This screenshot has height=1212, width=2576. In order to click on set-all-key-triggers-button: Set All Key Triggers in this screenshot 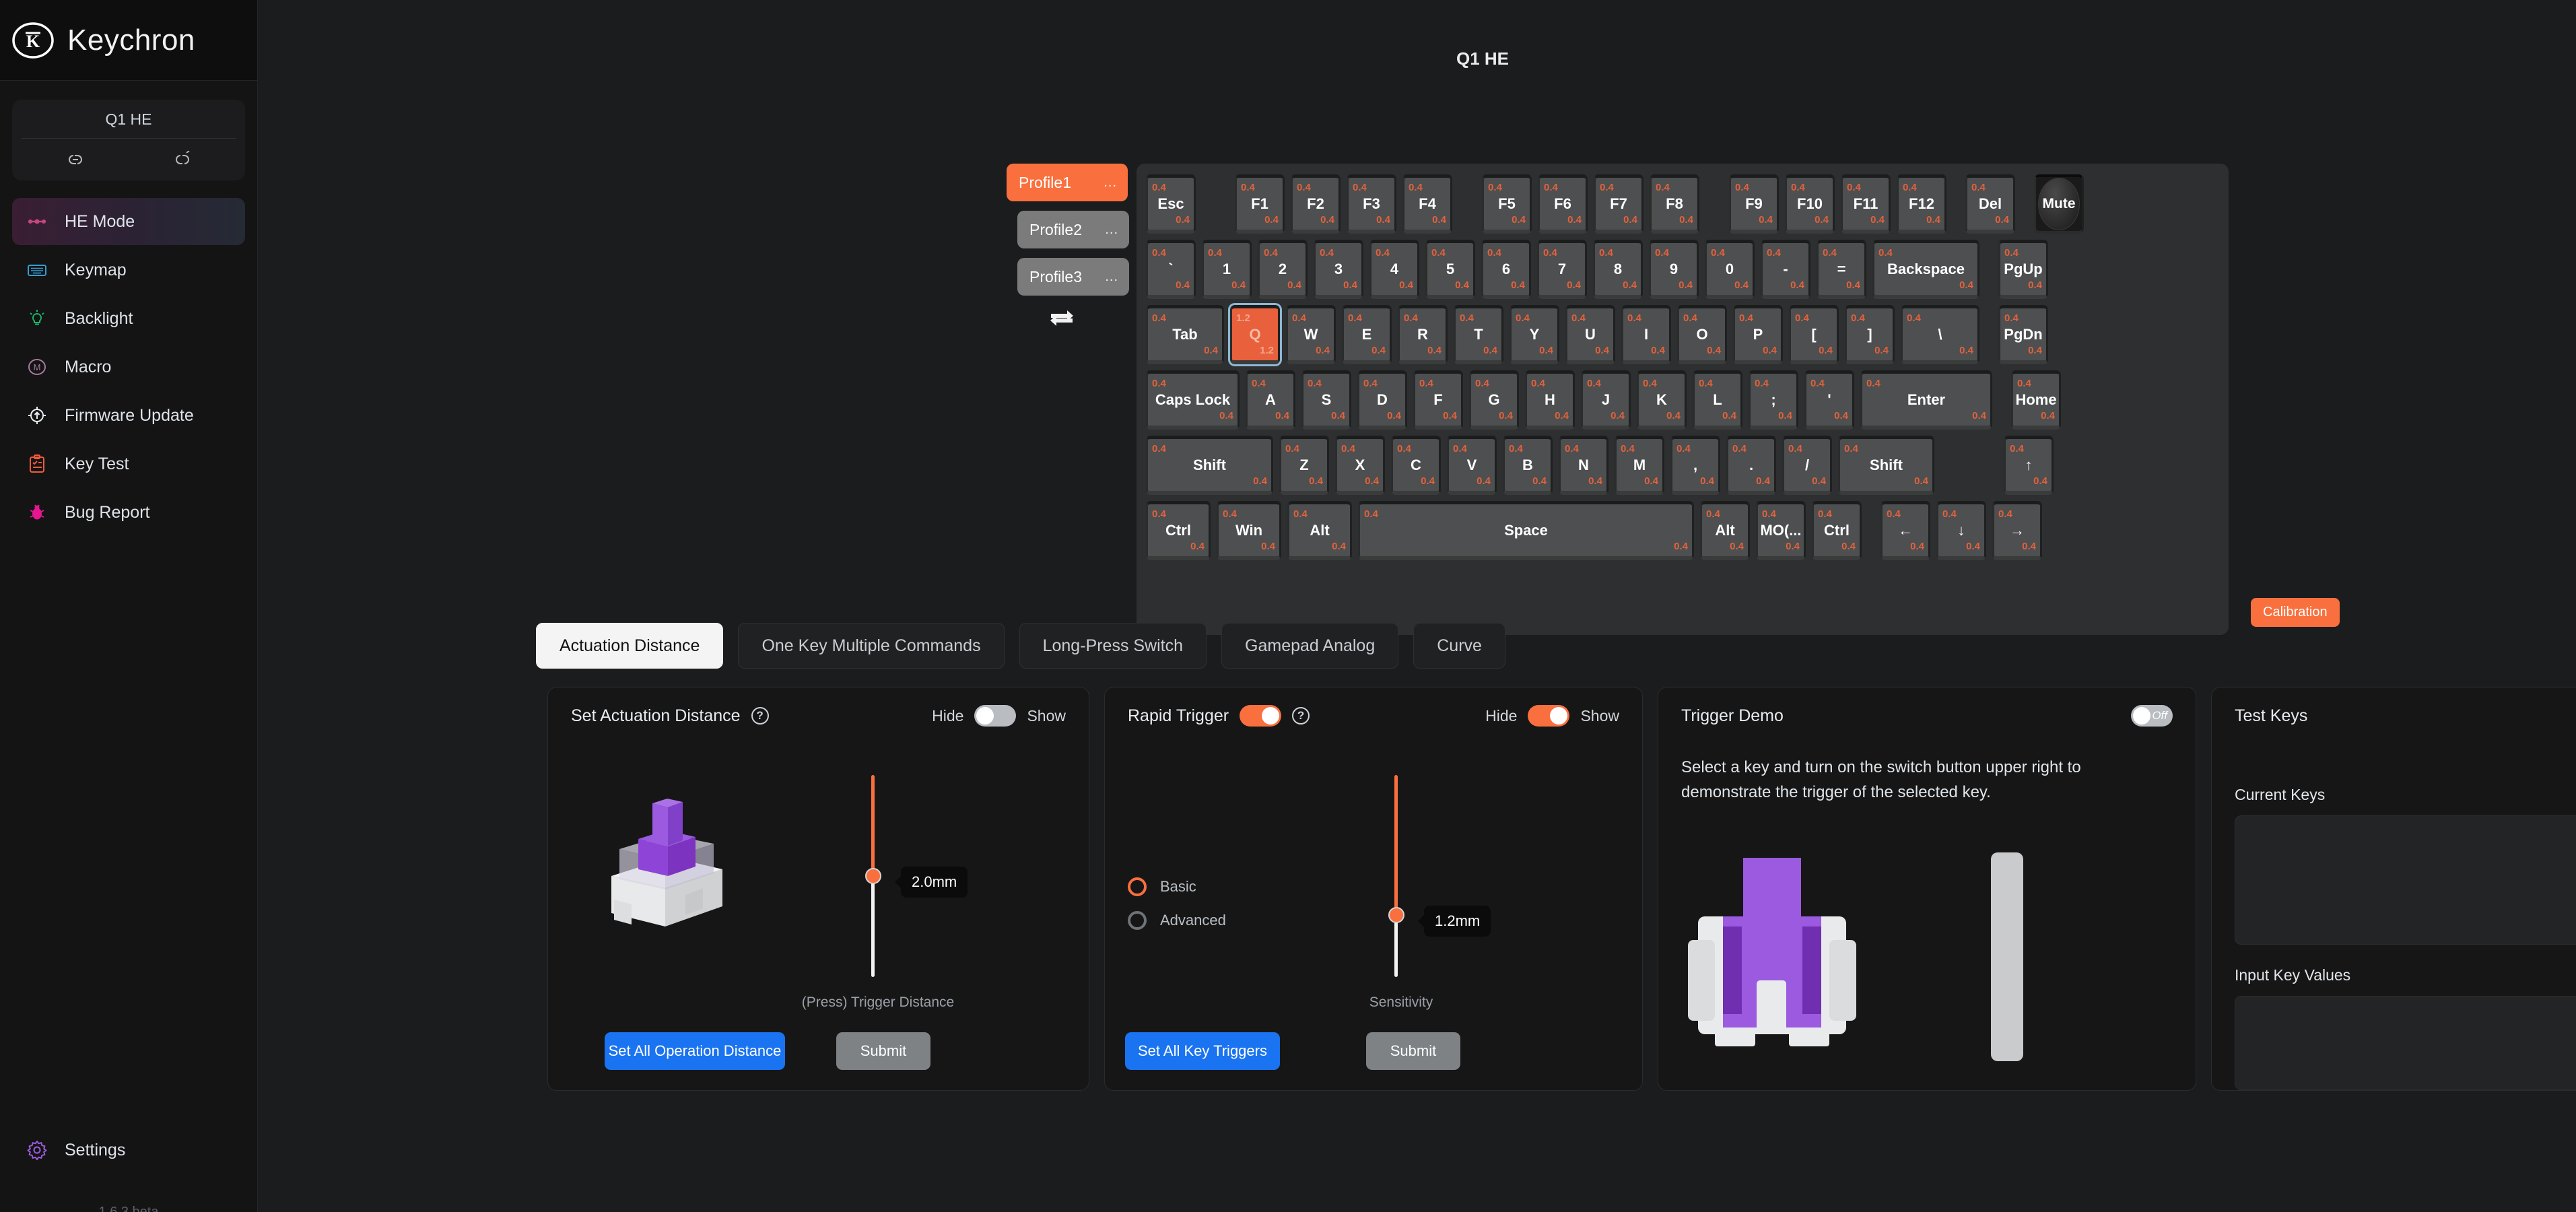, I will do `click(1202, 1051)`.